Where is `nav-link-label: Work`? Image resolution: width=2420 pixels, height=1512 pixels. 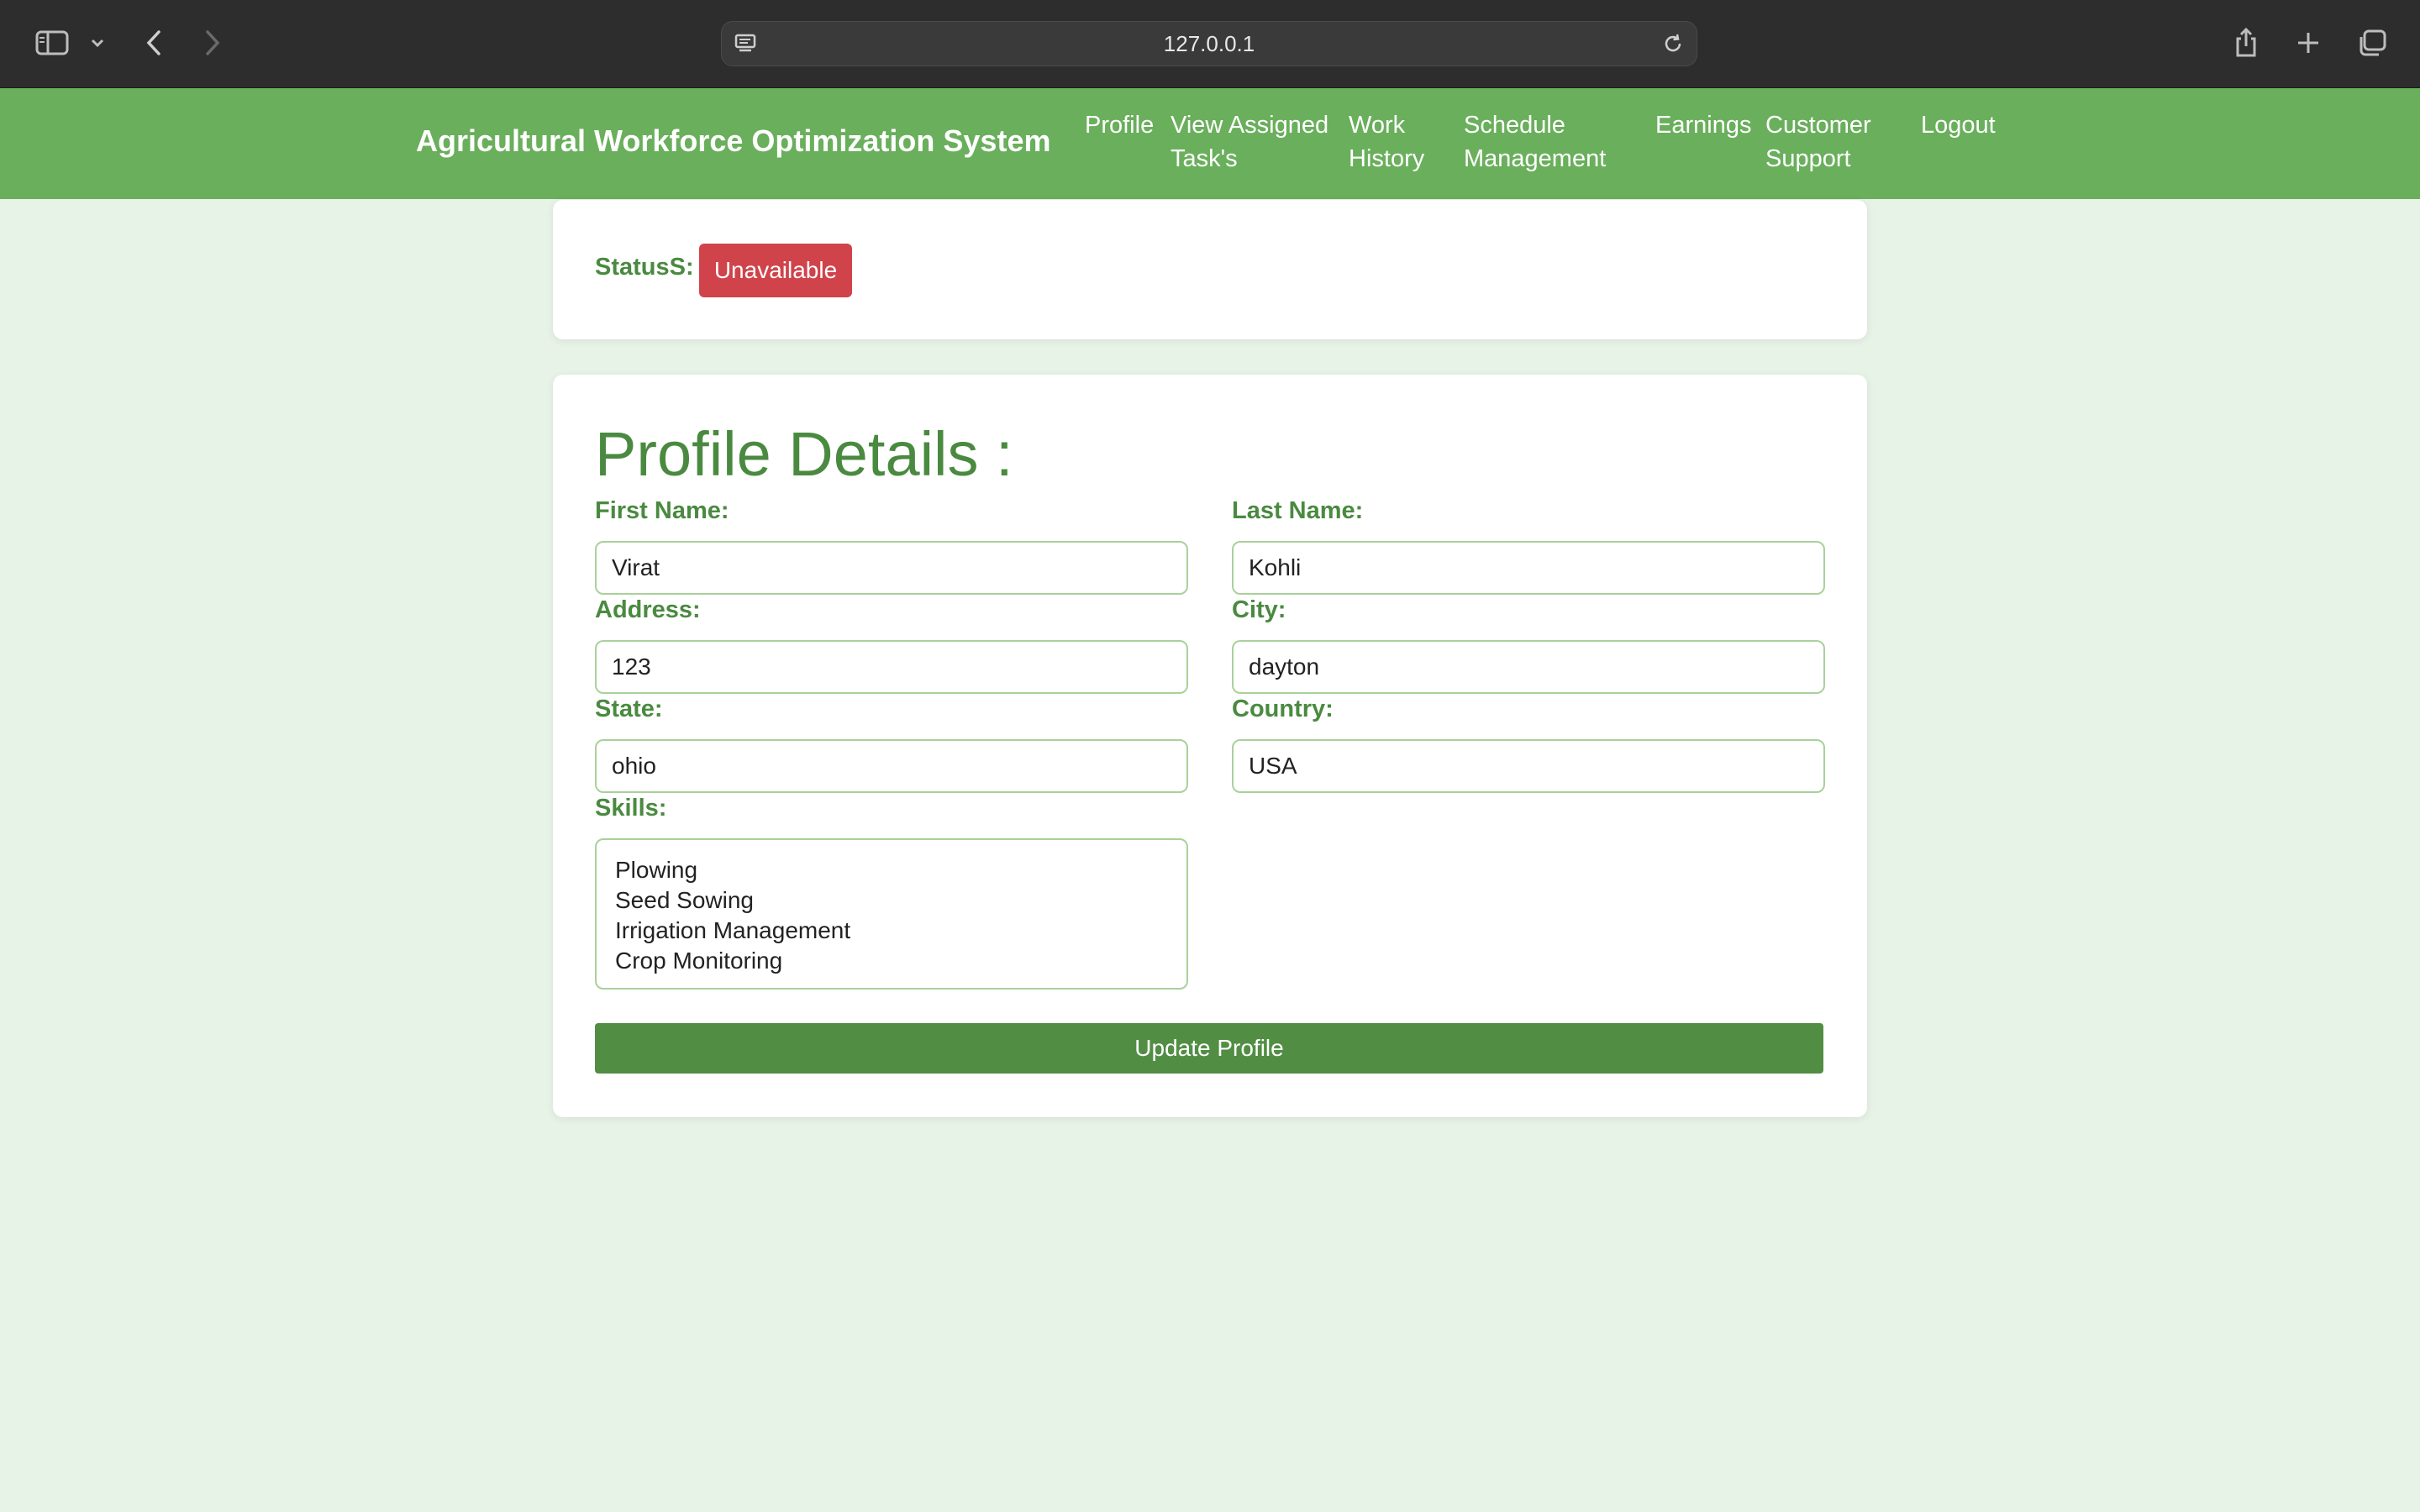
nav-link-label: Work is located at coordinates (1377, 125).